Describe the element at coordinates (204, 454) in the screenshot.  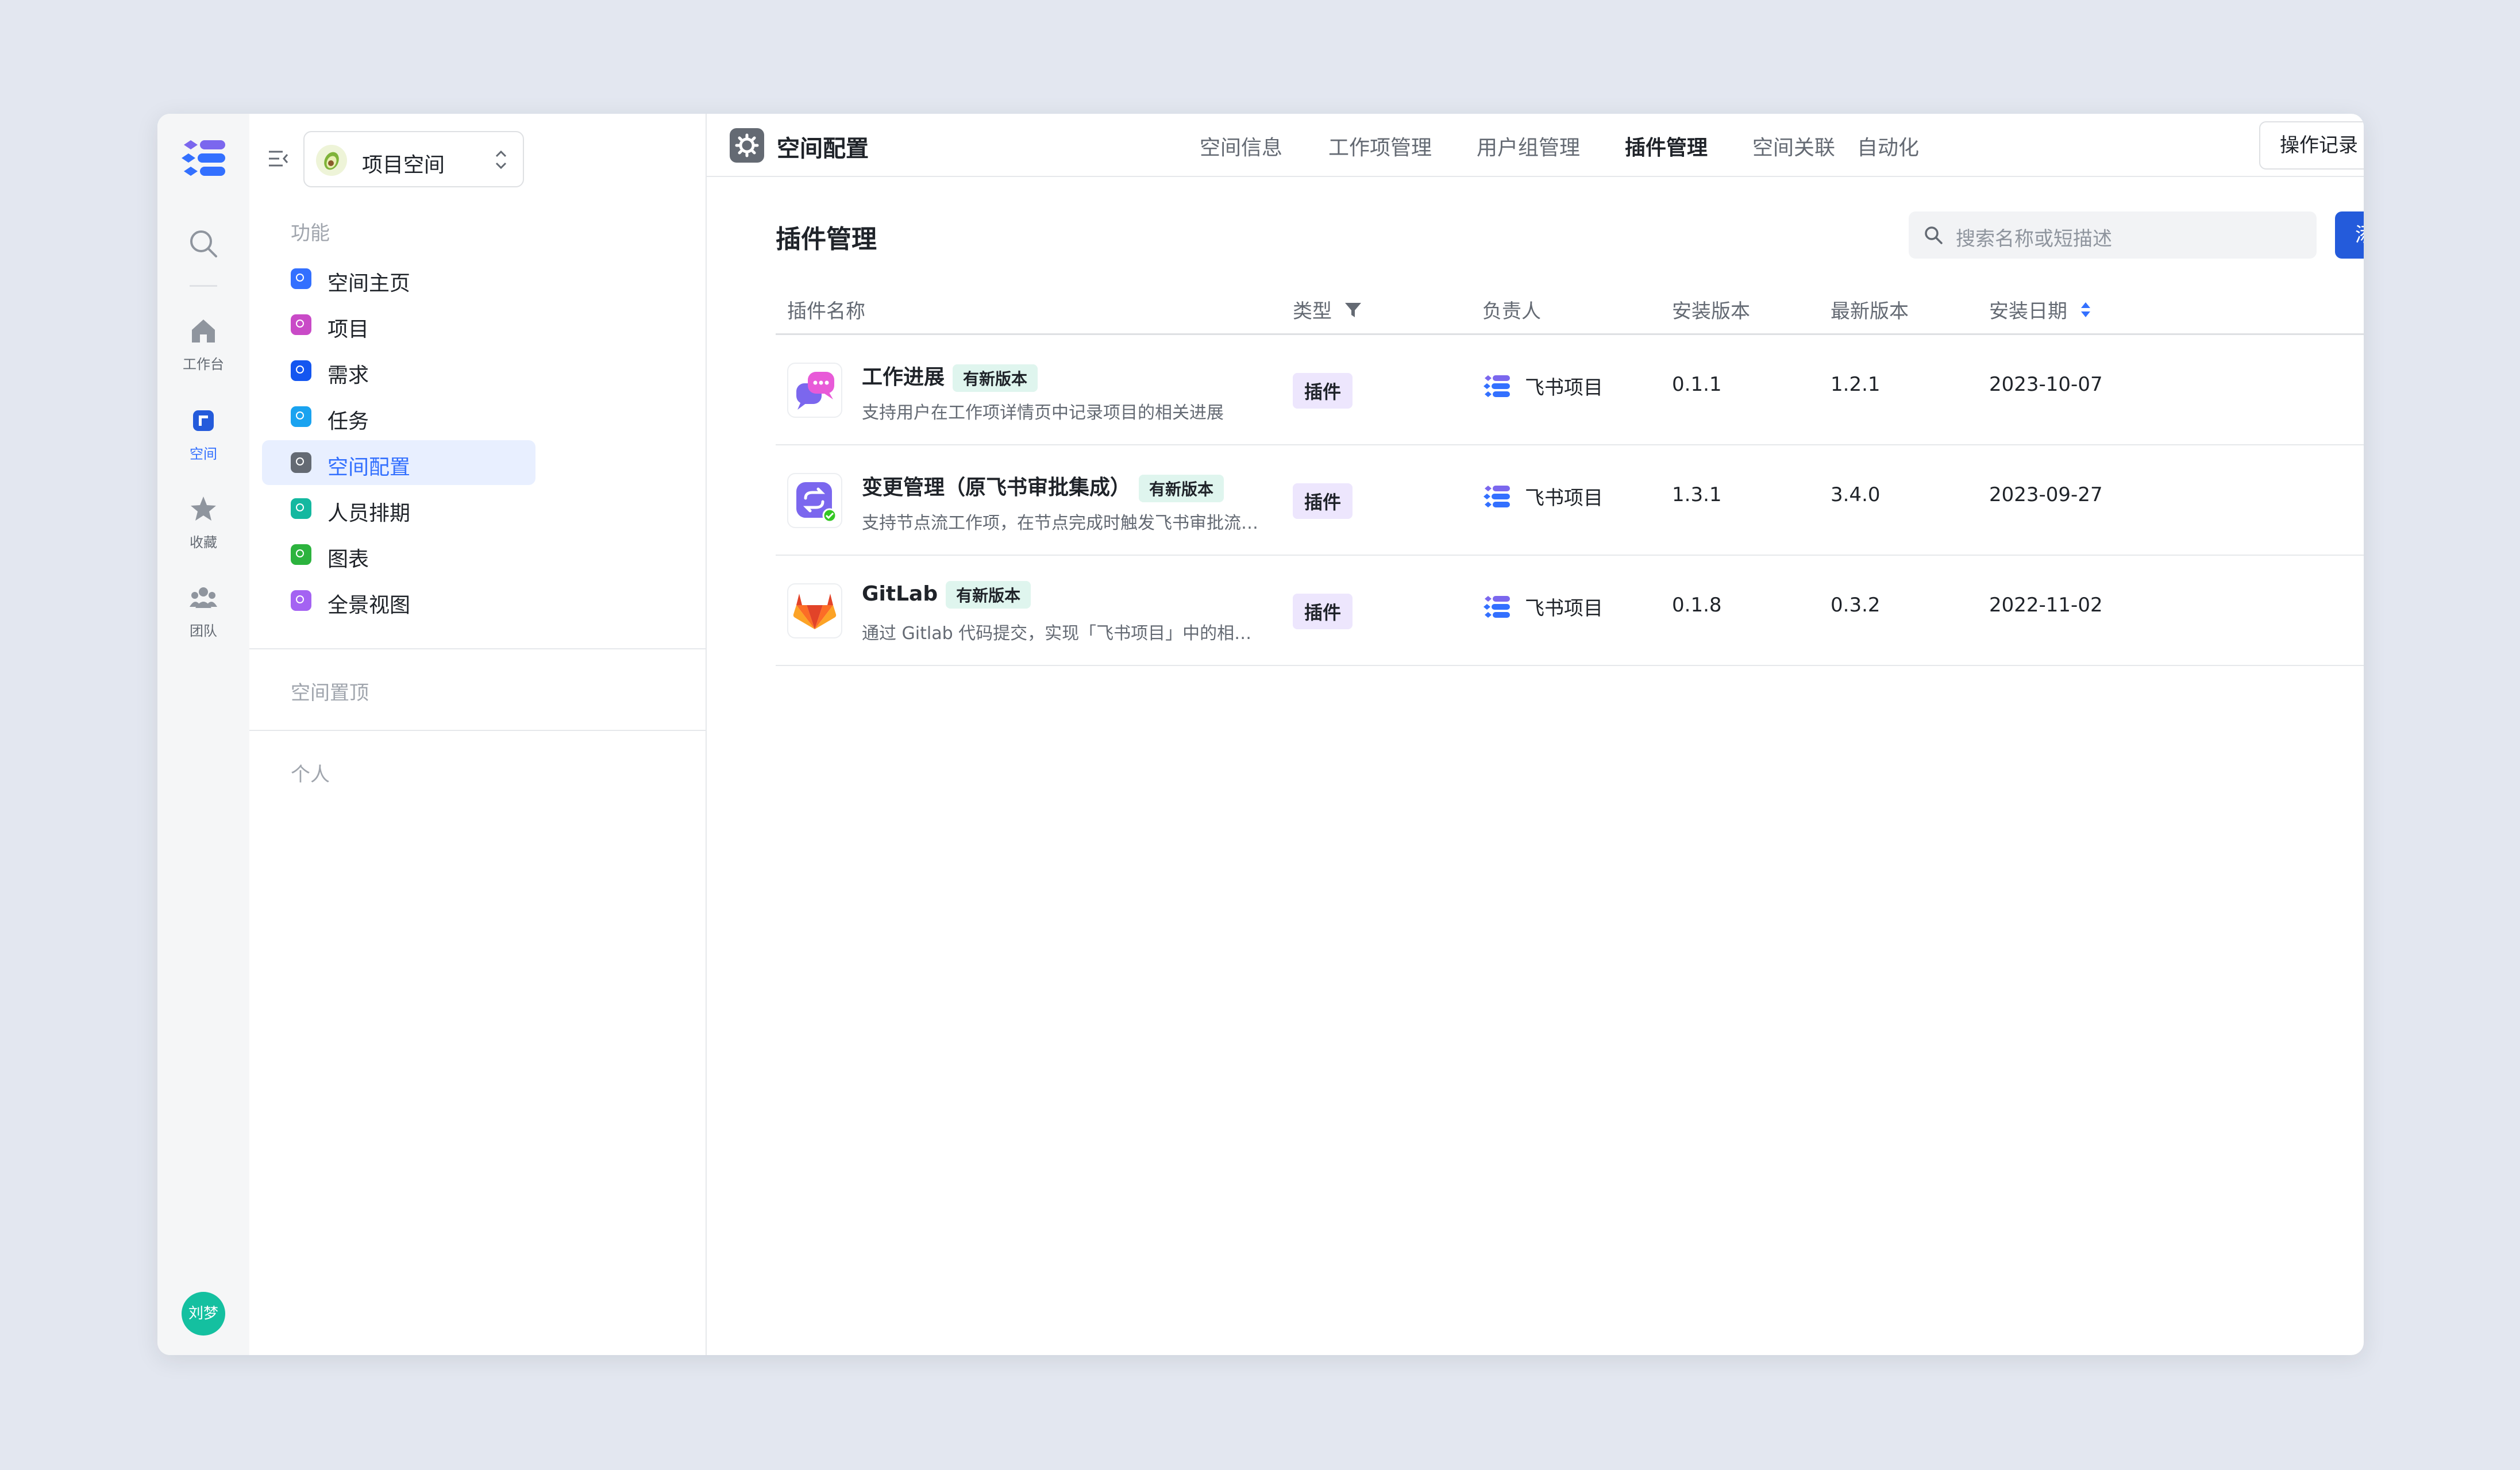
I see `rail-item-label: 空间` at that location.